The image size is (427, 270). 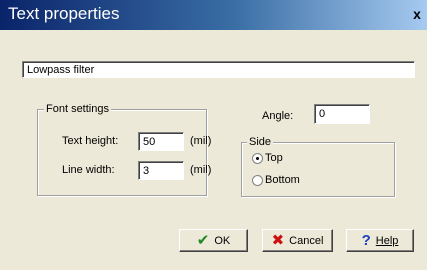 What do you see at coordinates (222, 240) in the screenshot?
I see `ok-button-label: OK` at bounding box center [222, 240].